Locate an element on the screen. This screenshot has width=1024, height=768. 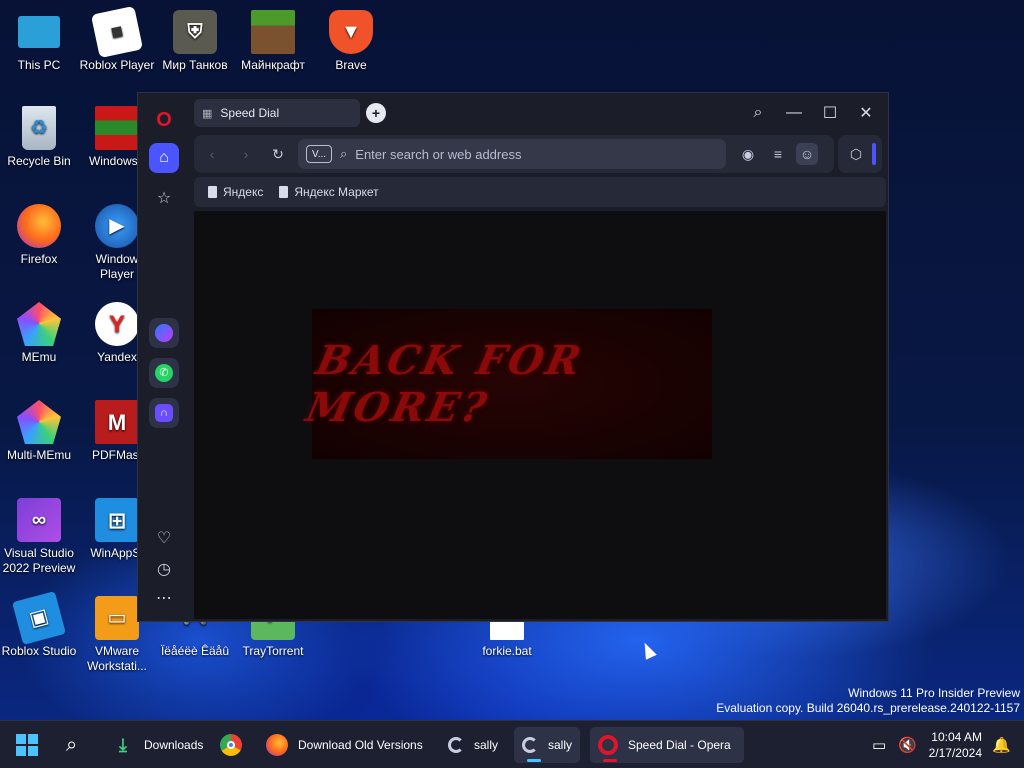
desktop-icon-minecraft: Майнкрафт is located at coordinates (273, 41).